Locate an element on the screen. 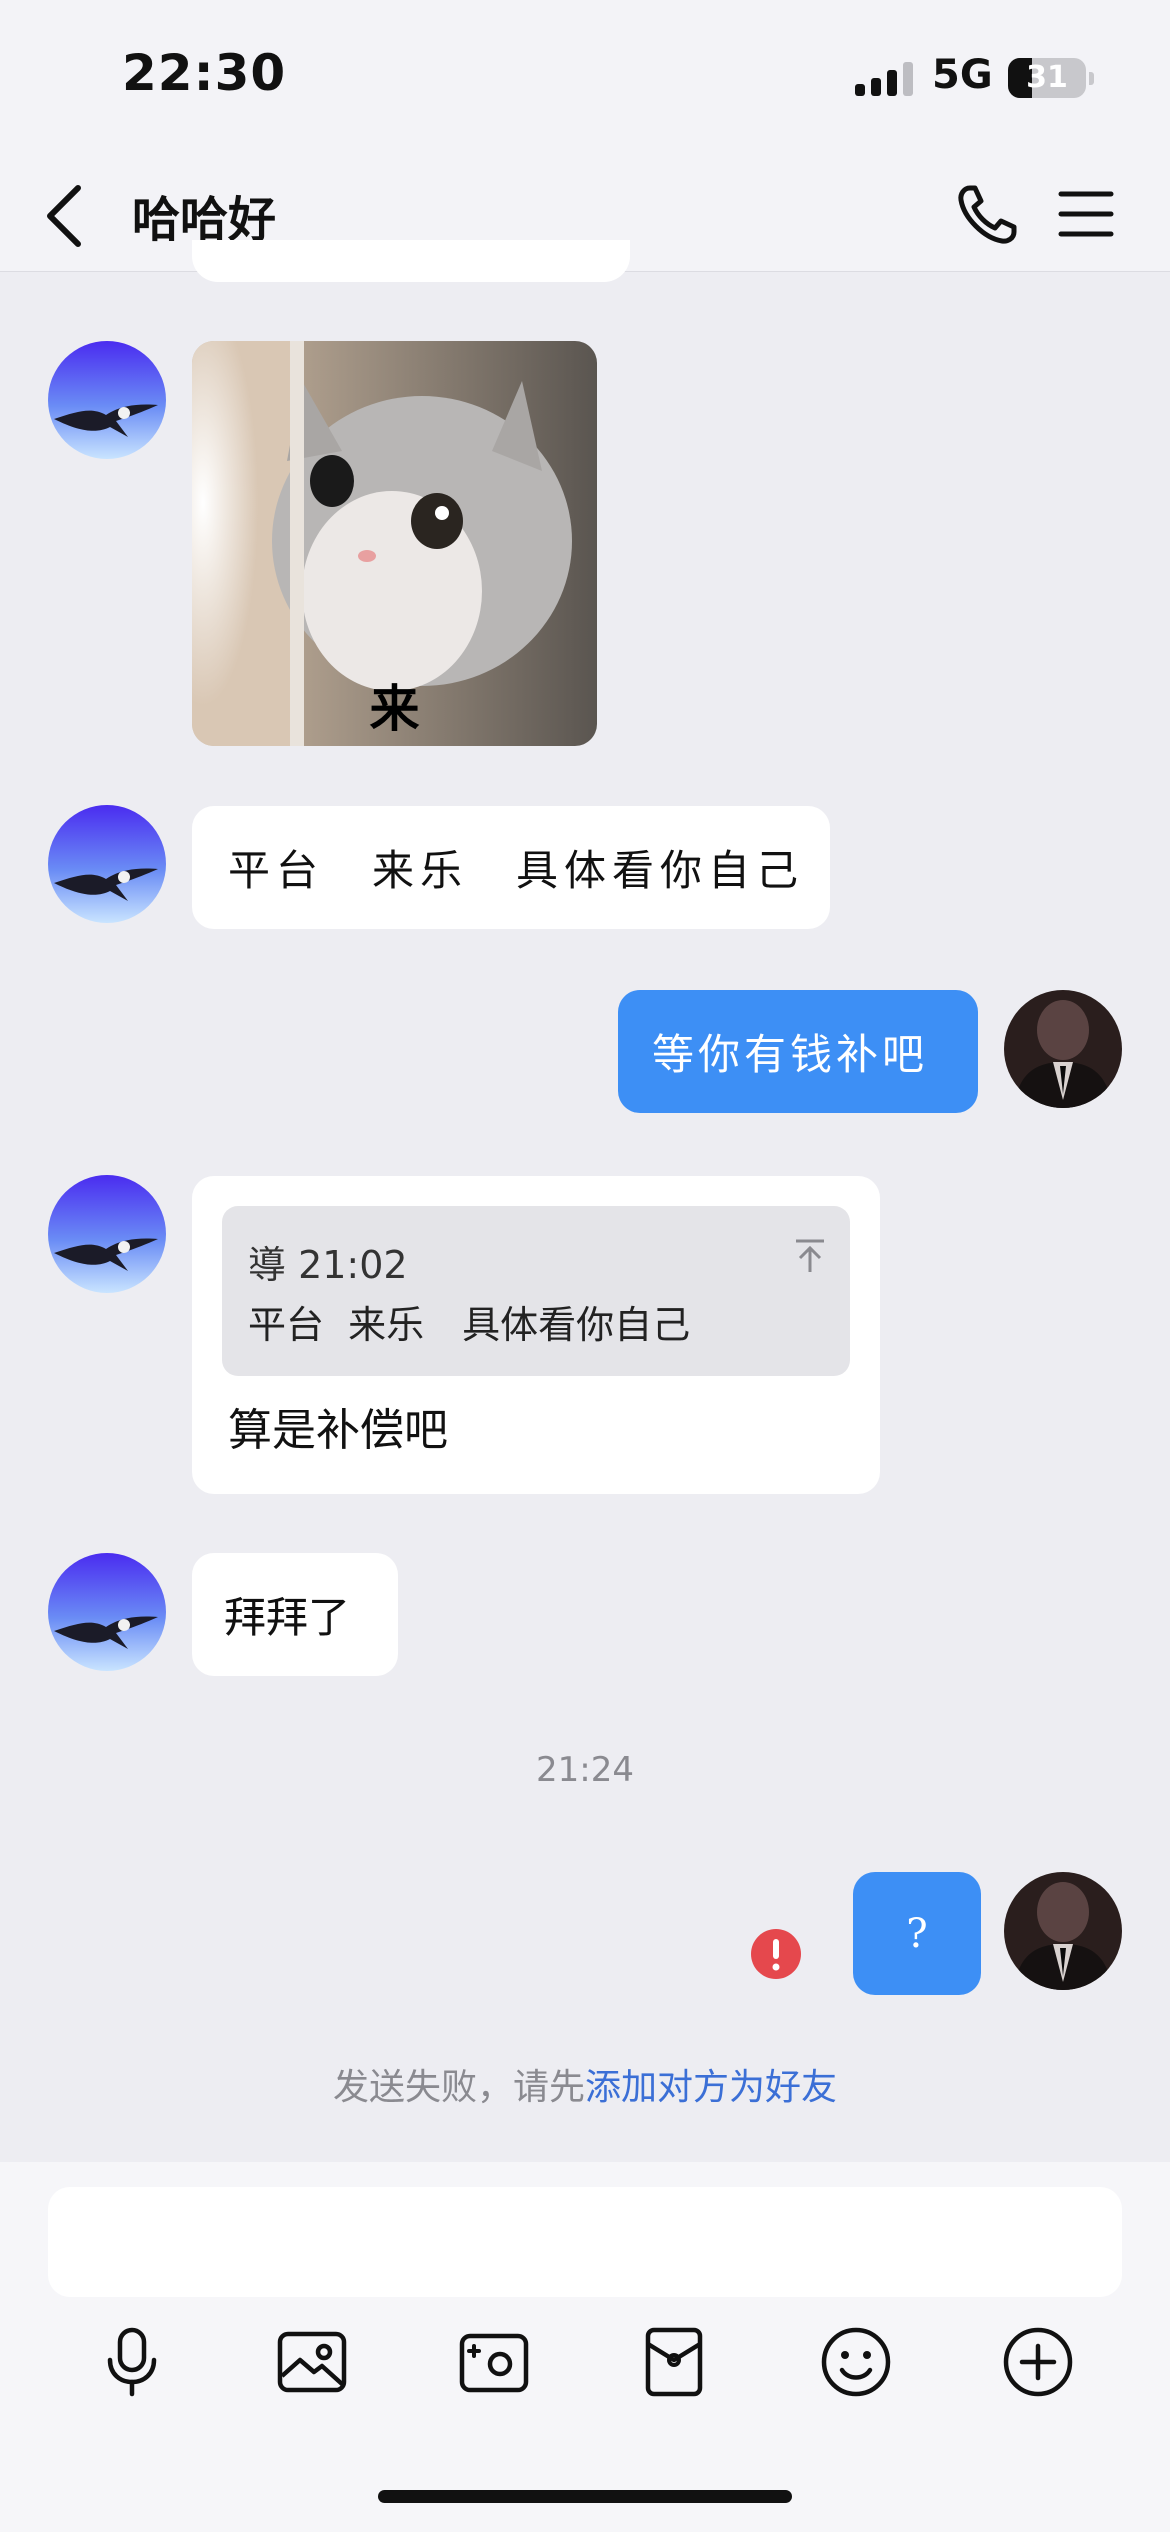  microphone-icon is located at coordinates (132, 2362).